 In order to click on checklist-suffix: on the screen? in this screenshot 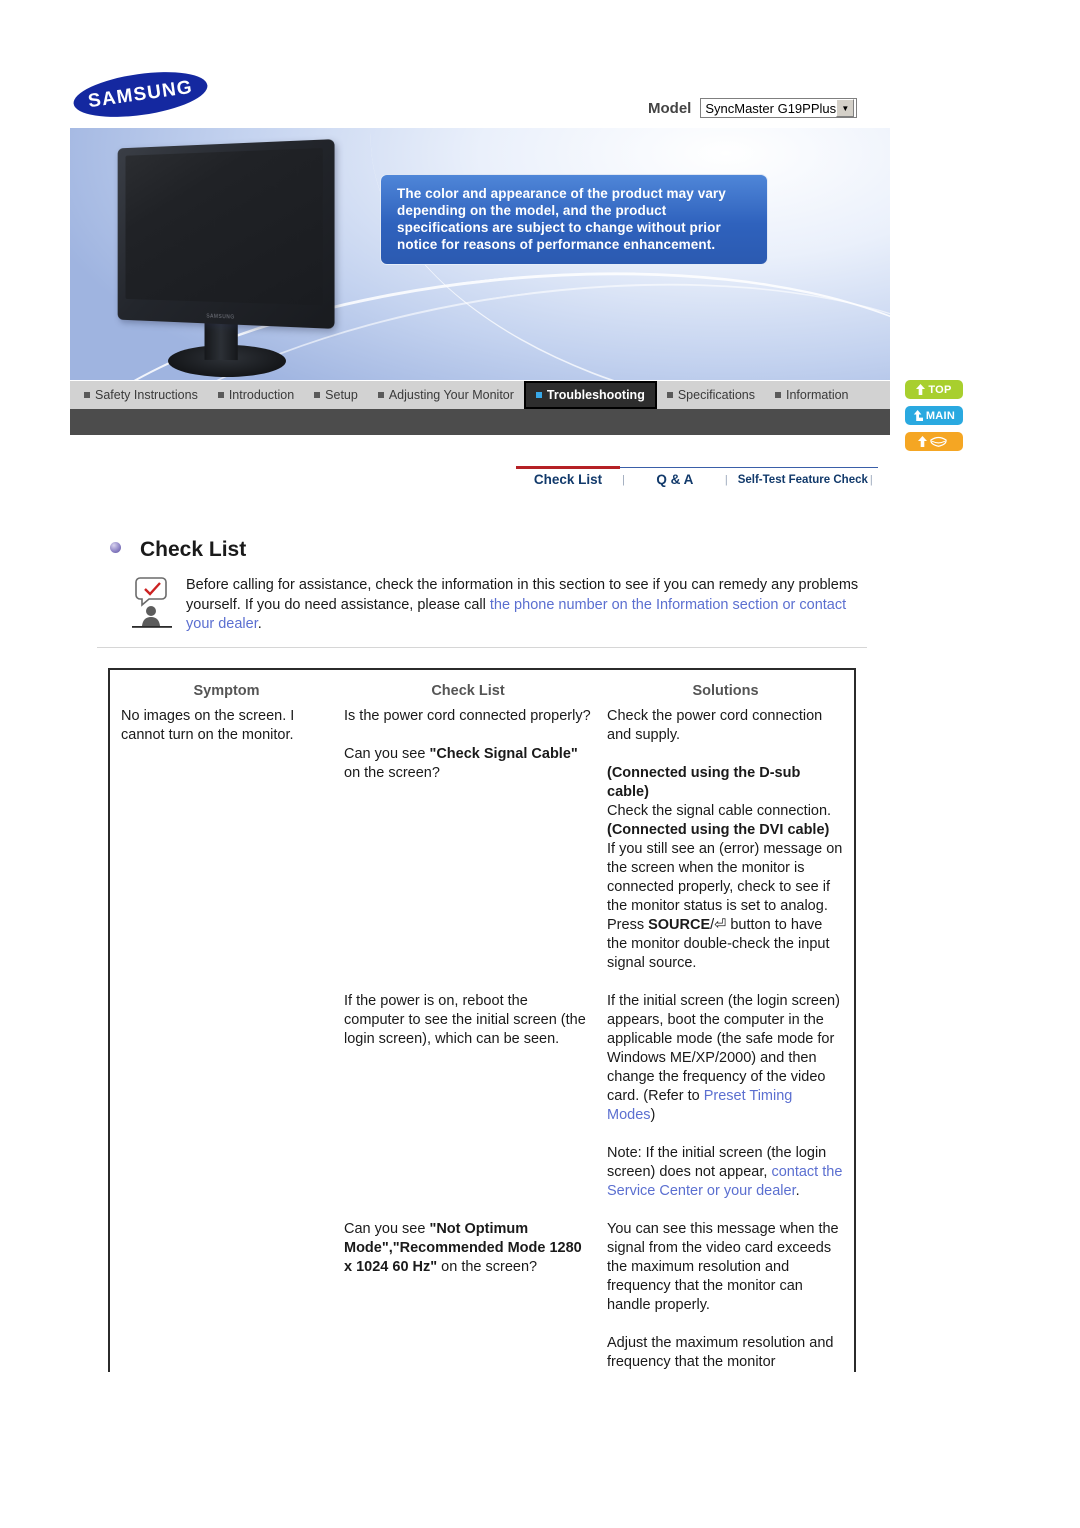, I will do `click(392, 773)`.